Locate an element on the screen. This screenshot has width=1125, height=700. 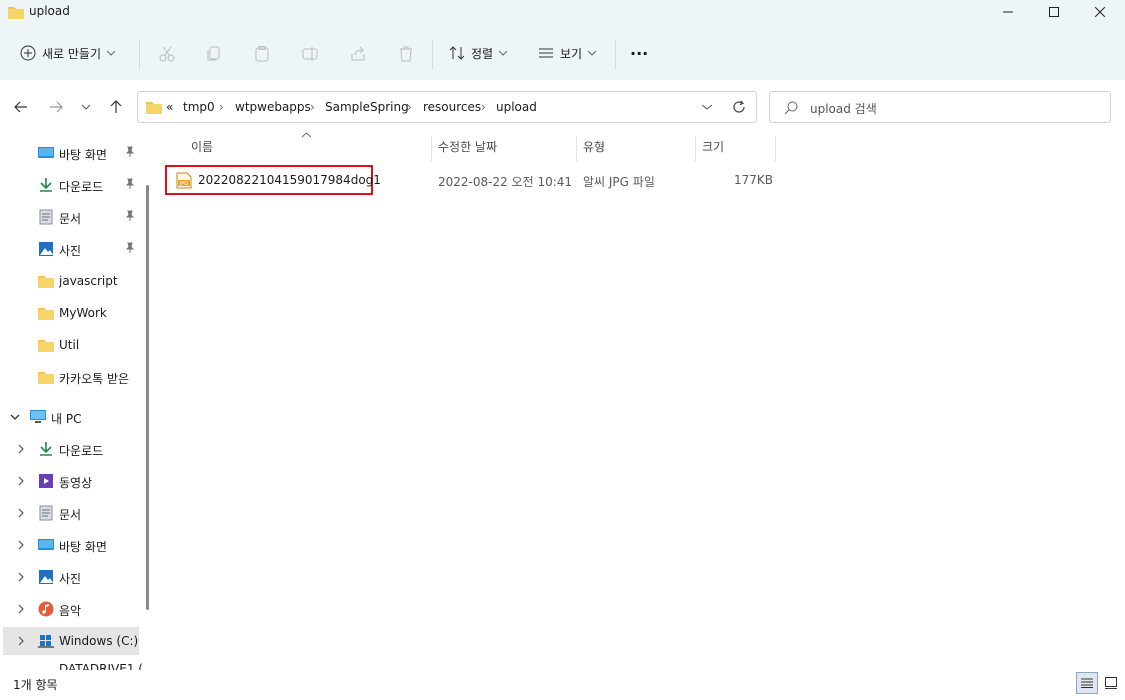
minimize-icon is located at coordinates (1008, 12).